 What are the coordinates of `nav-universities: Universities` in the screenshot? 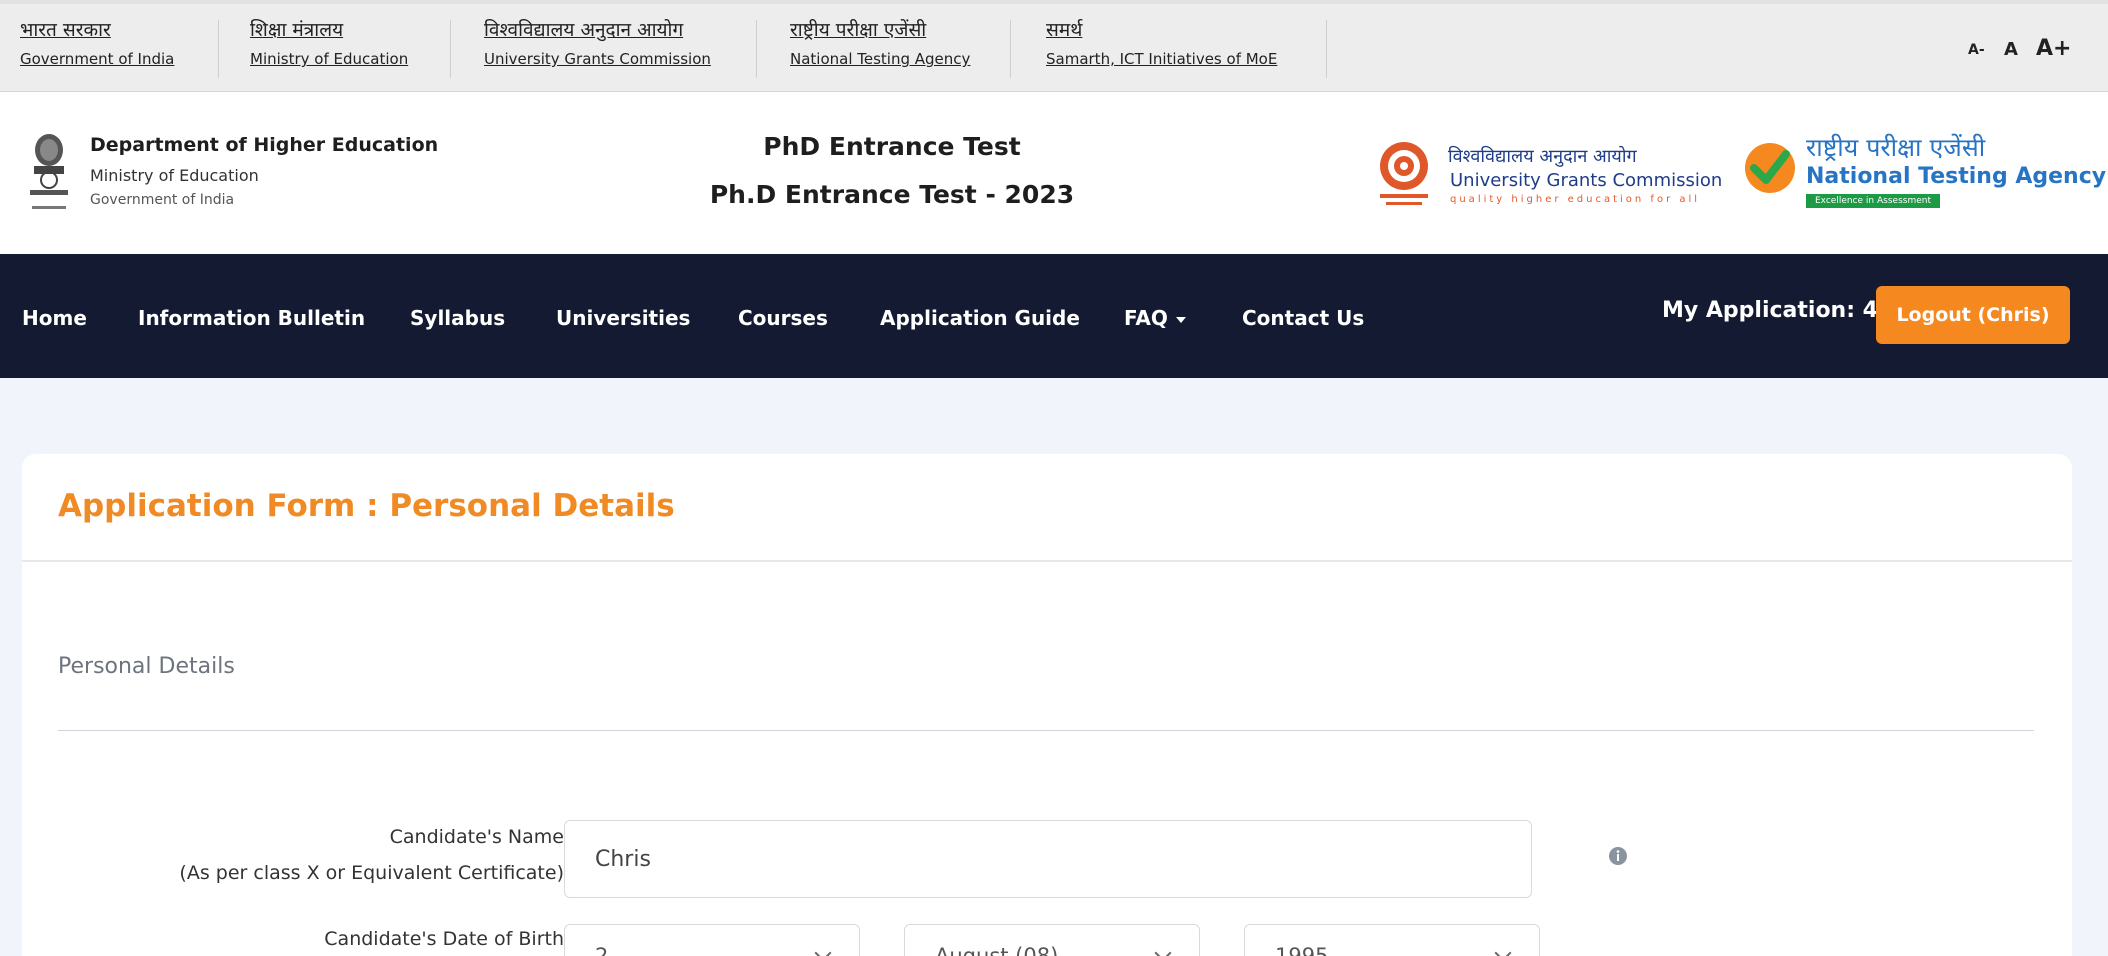 It's located at (623, 318).